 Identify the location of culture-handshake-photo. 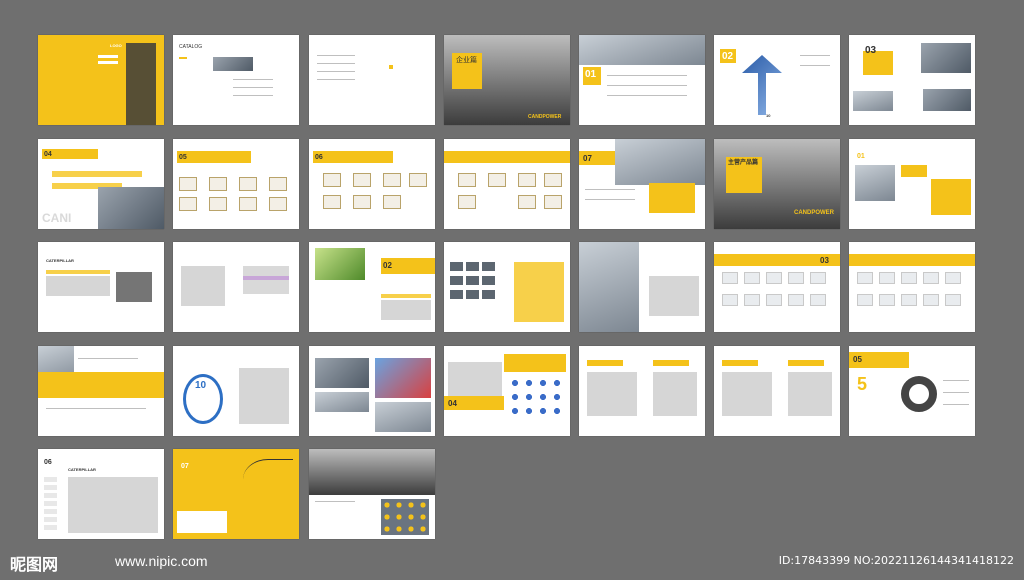
(947, 100).